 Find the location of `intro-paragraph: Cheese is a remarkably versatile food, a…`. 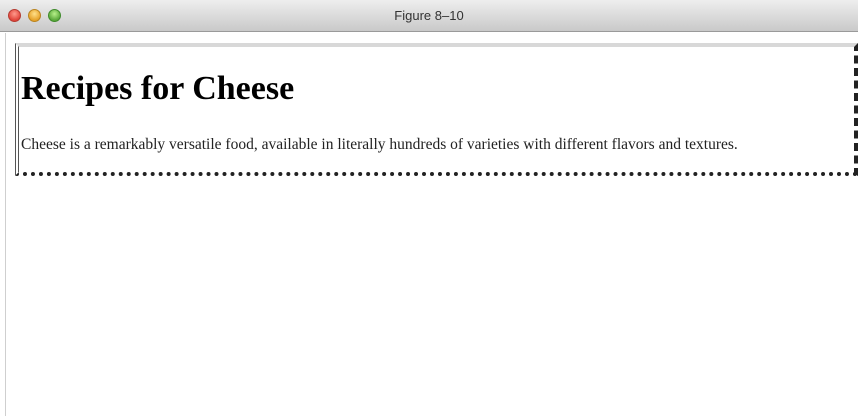

intro-paragraph: Cheese is a remarkably versatile food, a… is located at coordinates (379, 144).